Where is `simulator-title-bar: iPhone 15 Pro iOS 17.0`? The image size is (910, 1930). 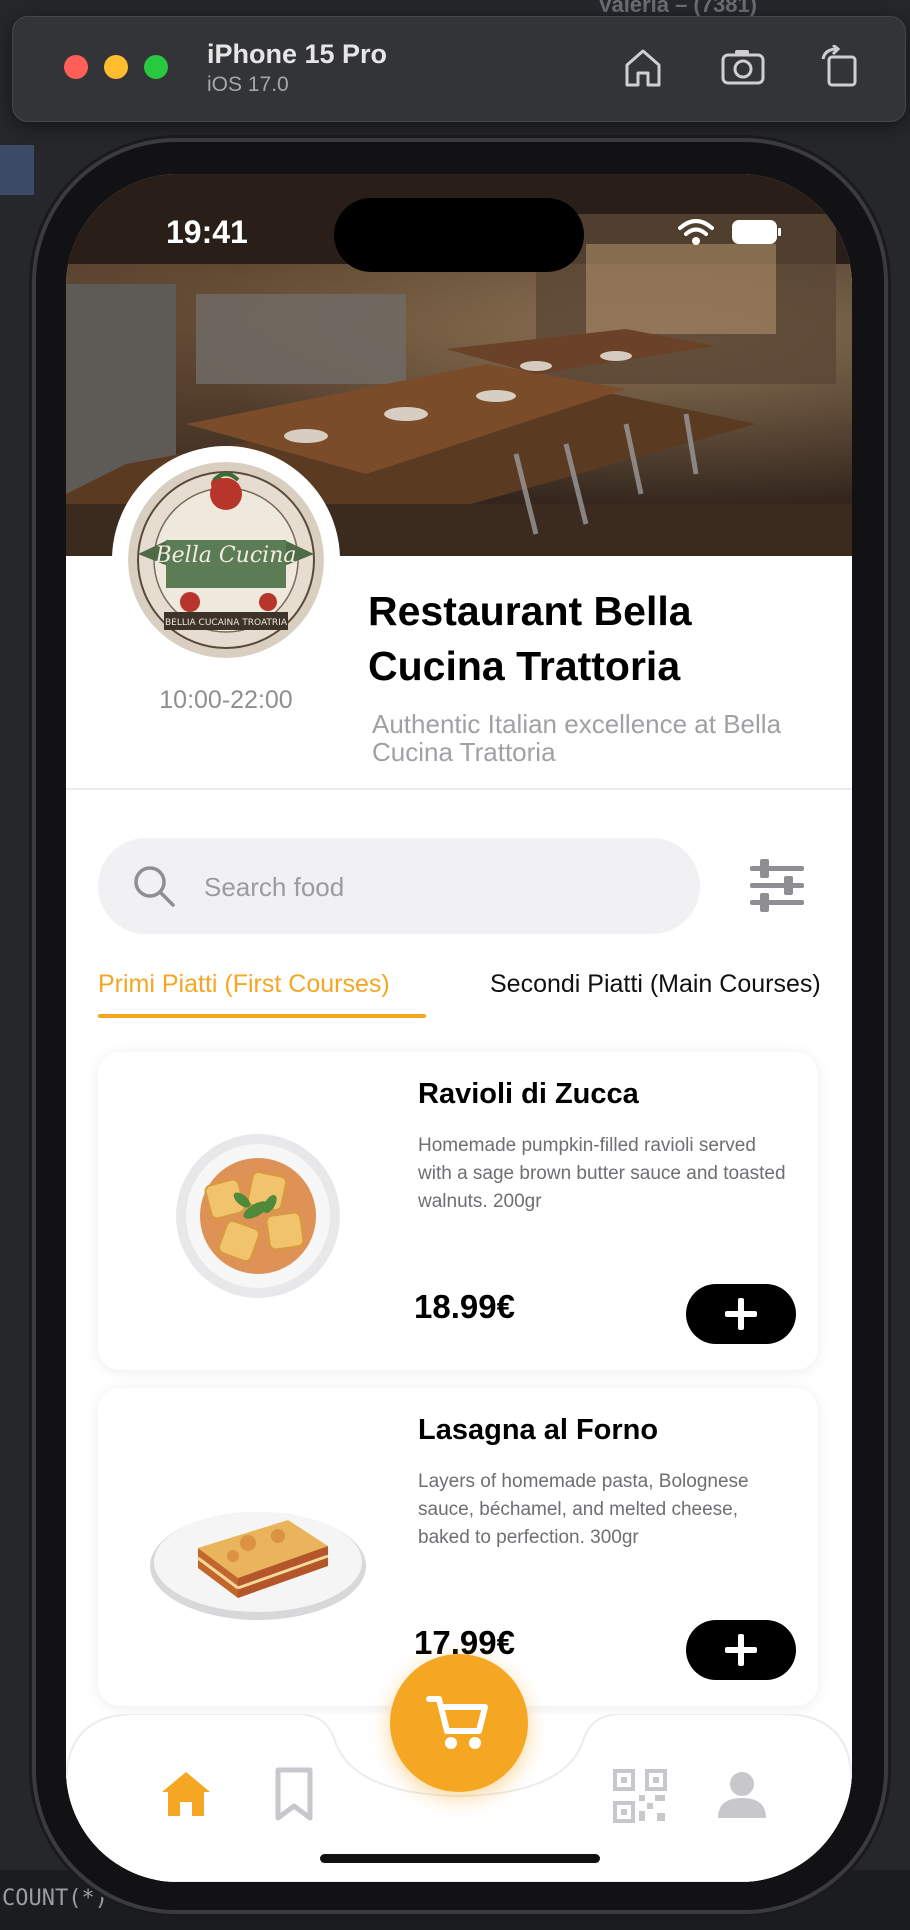 simulator-title-bar: iPhone 15 Pro iOS 17.0 is located at coordinates (459, 69).